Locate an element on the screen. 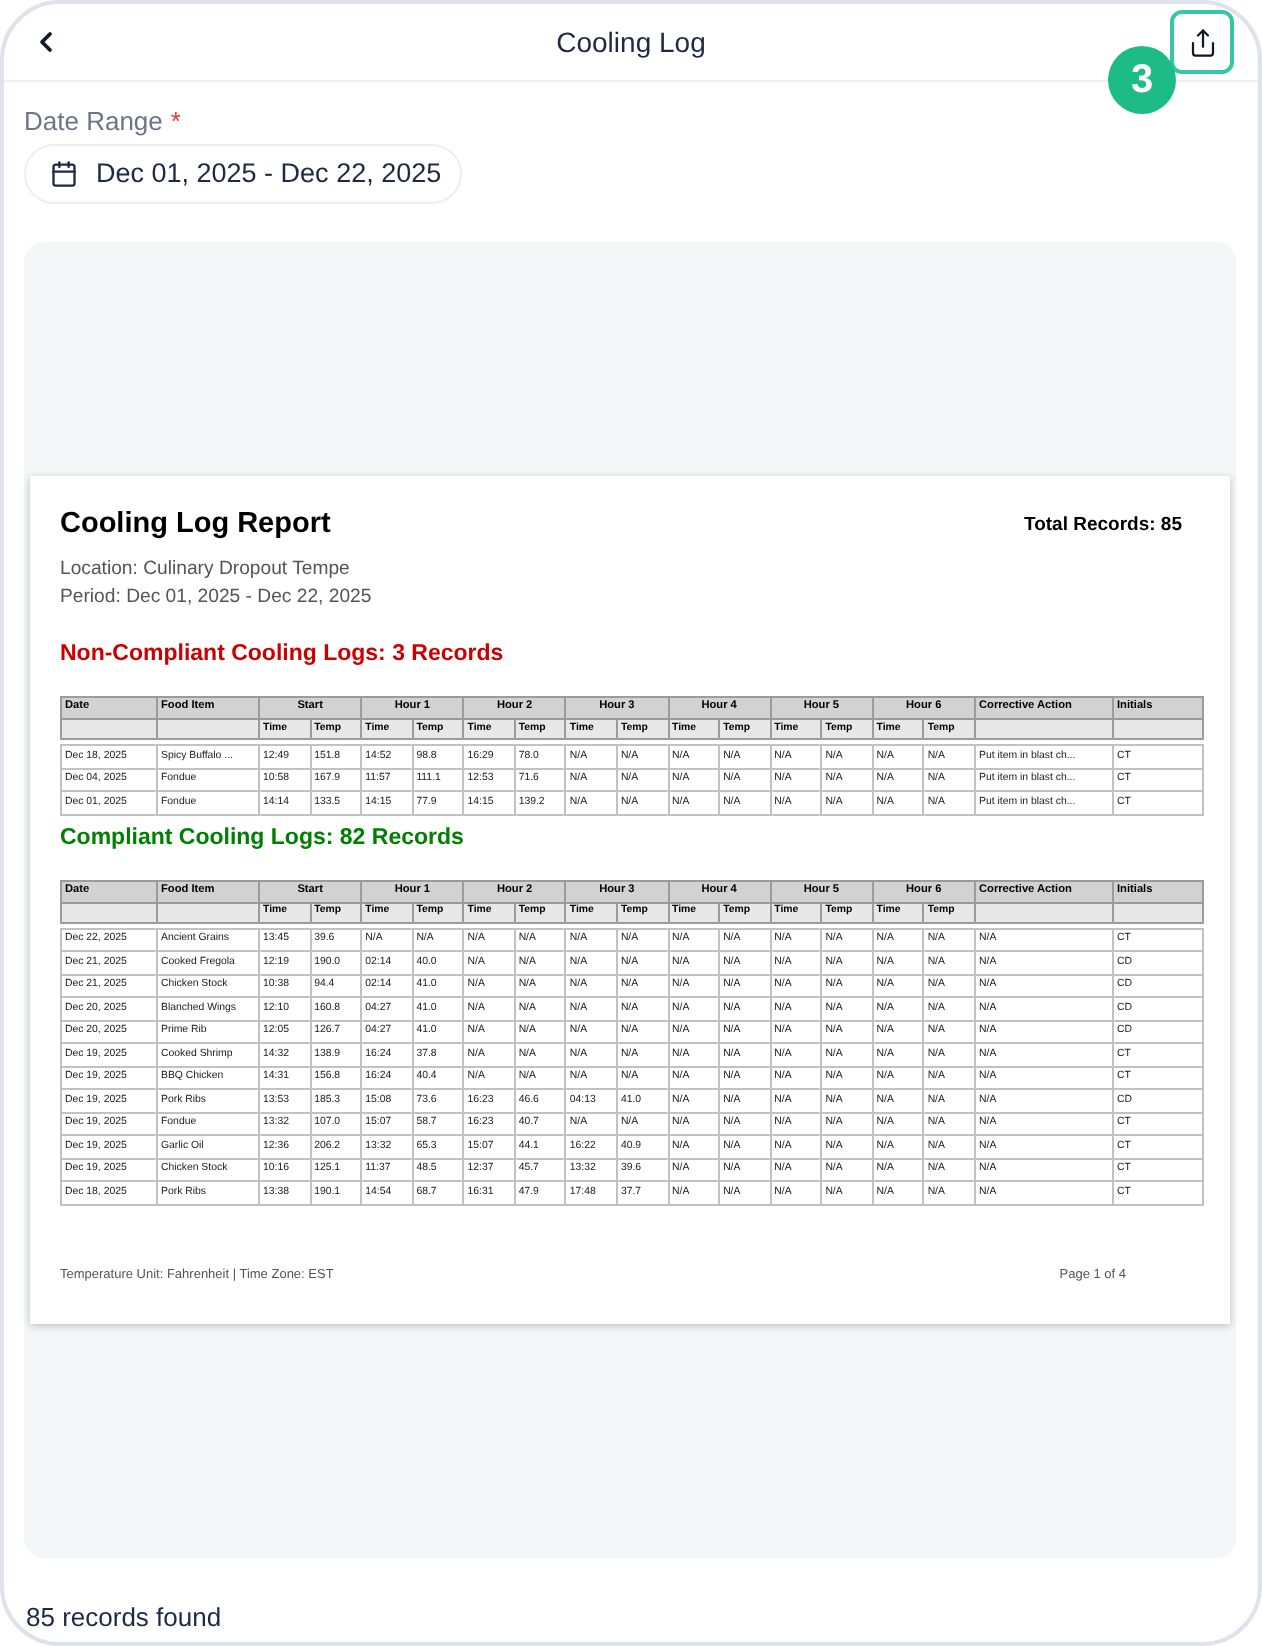  total-records: Total Records: 85 is located at coordinates (1102, 526).